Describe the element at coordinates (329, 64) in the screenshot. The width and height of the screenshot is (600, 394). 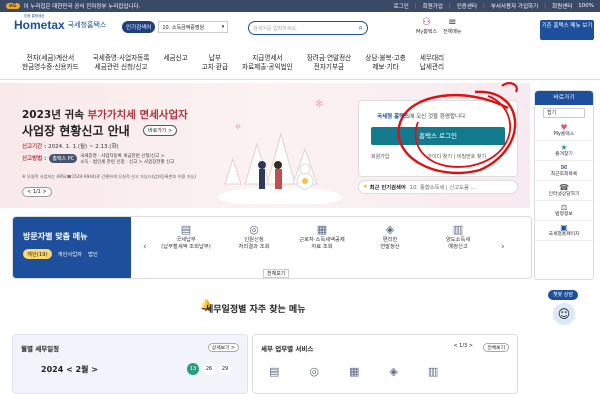
I see `nav-incentive: 장려금·연말정산 전자기부금` at that location.